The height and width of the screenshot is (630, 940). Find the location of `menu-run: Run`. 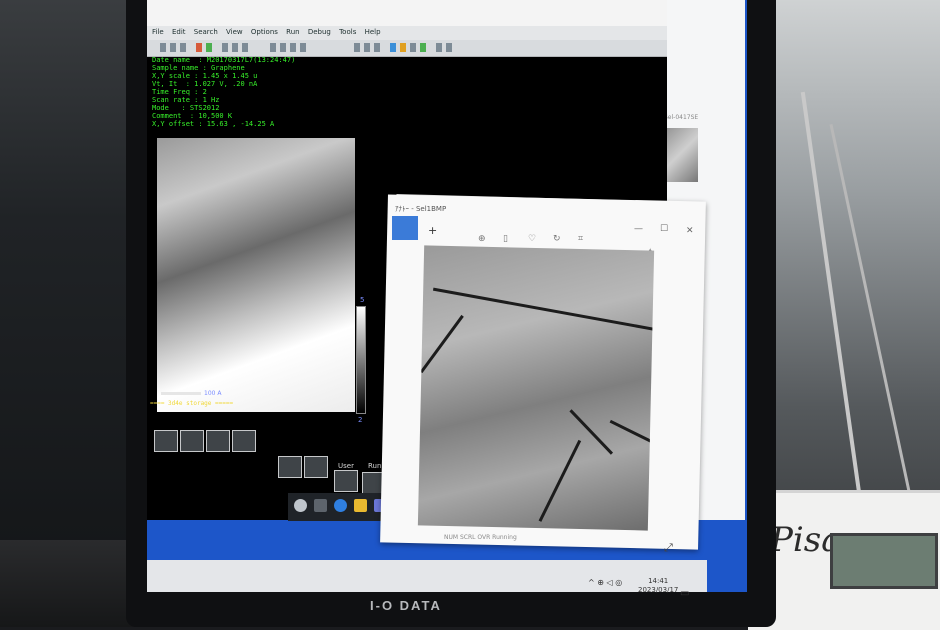

menu-run: Run is located at coordinates (292, 32).